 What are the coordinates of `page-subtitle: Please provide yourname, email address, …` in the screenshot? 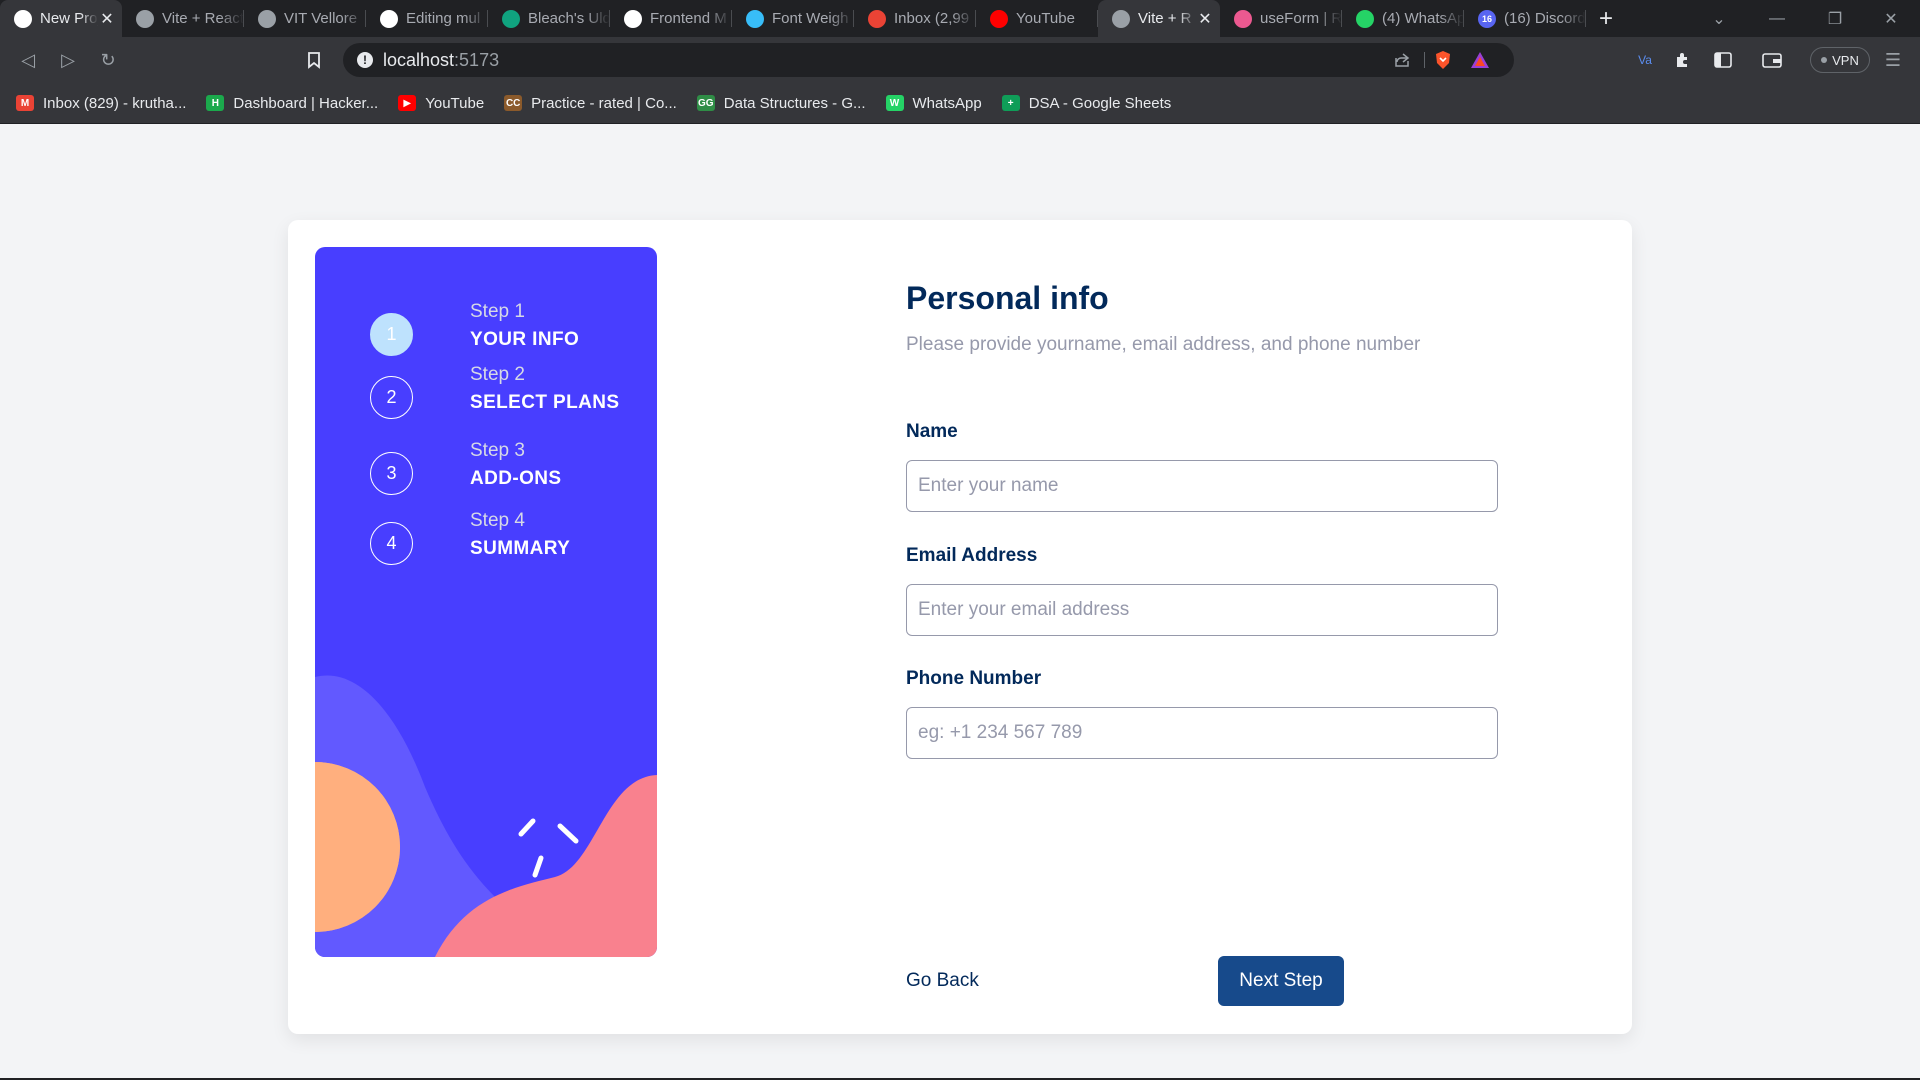 It's located at (1163, 344).